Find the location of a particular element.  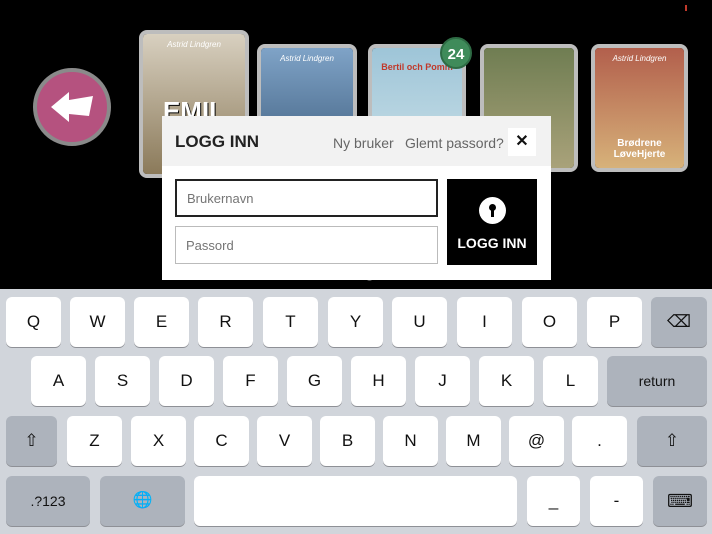

book-title: Brødrene LøveHjerte is located at coordinates (639, 149).